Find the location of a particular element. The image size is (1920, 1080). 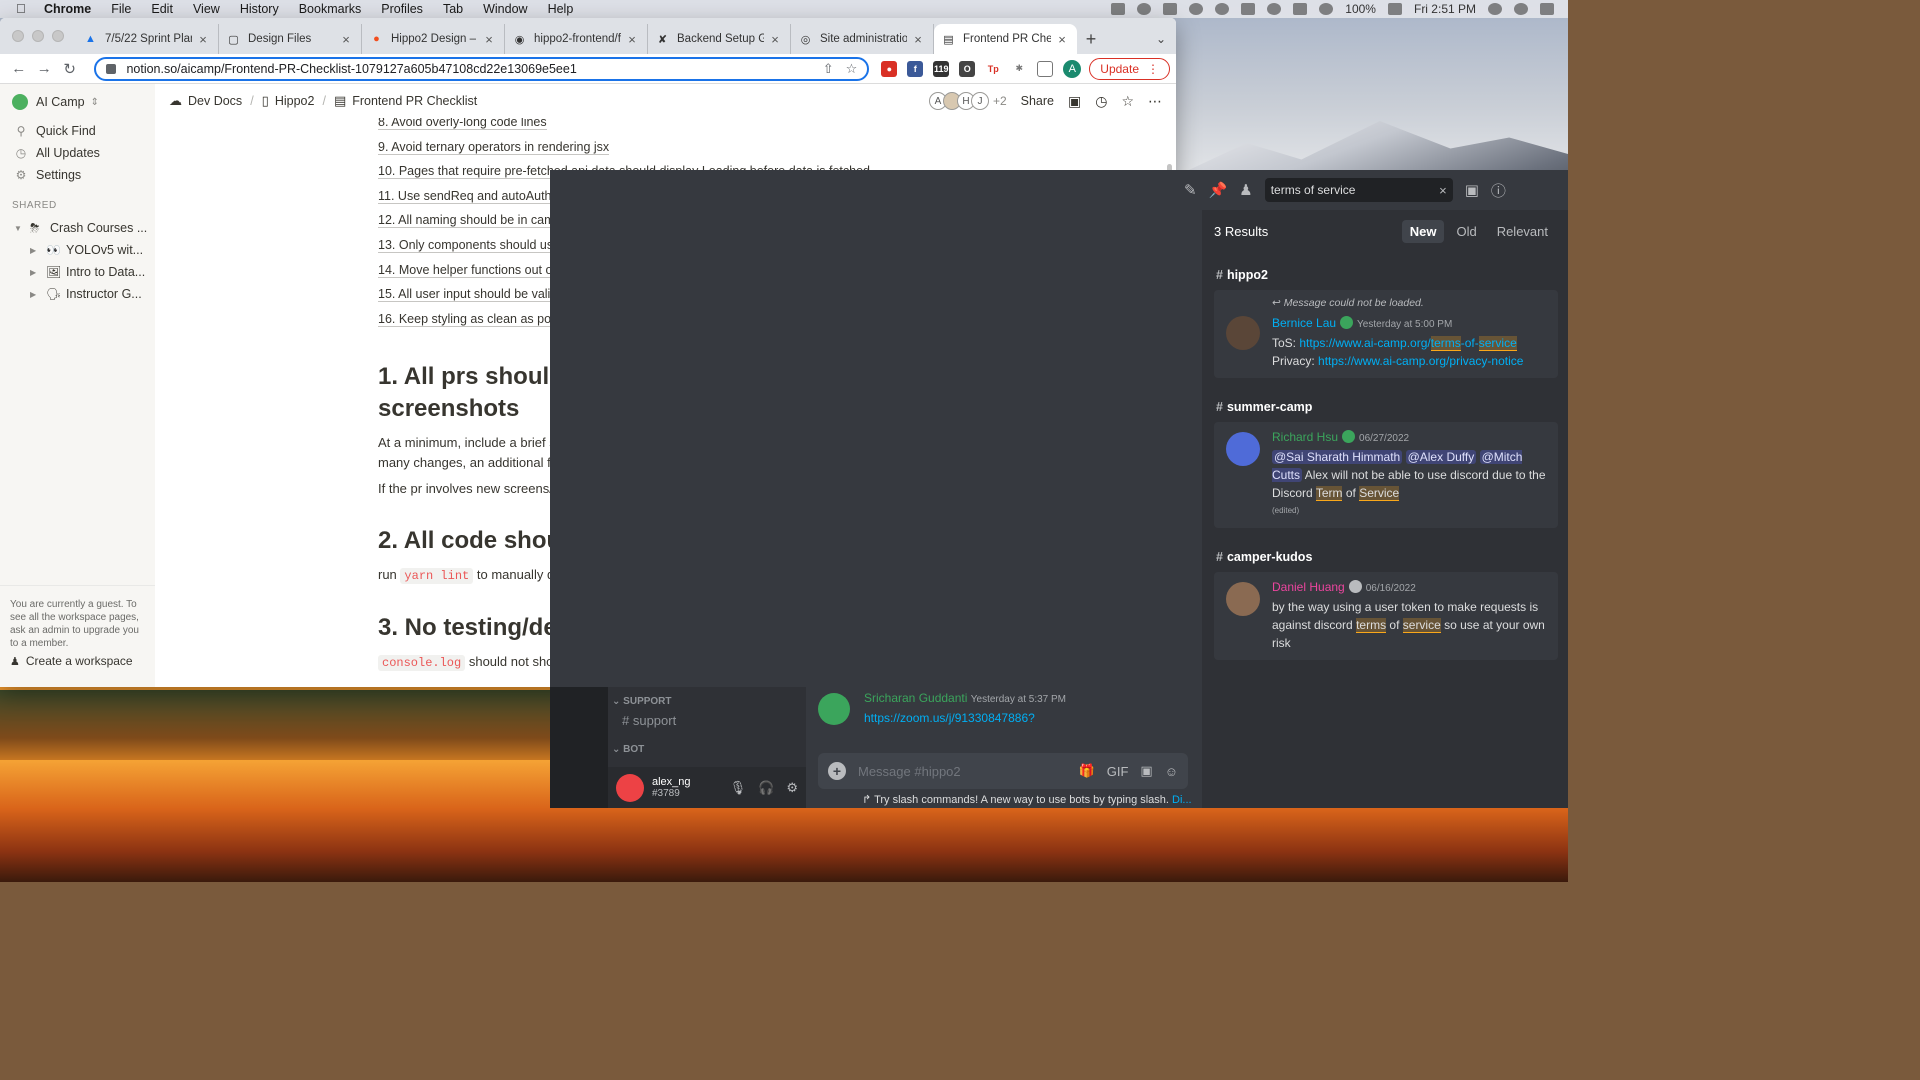

tab-backend-setup: ✘ Backend Setup Guide × is located at coordinates (719, 39).